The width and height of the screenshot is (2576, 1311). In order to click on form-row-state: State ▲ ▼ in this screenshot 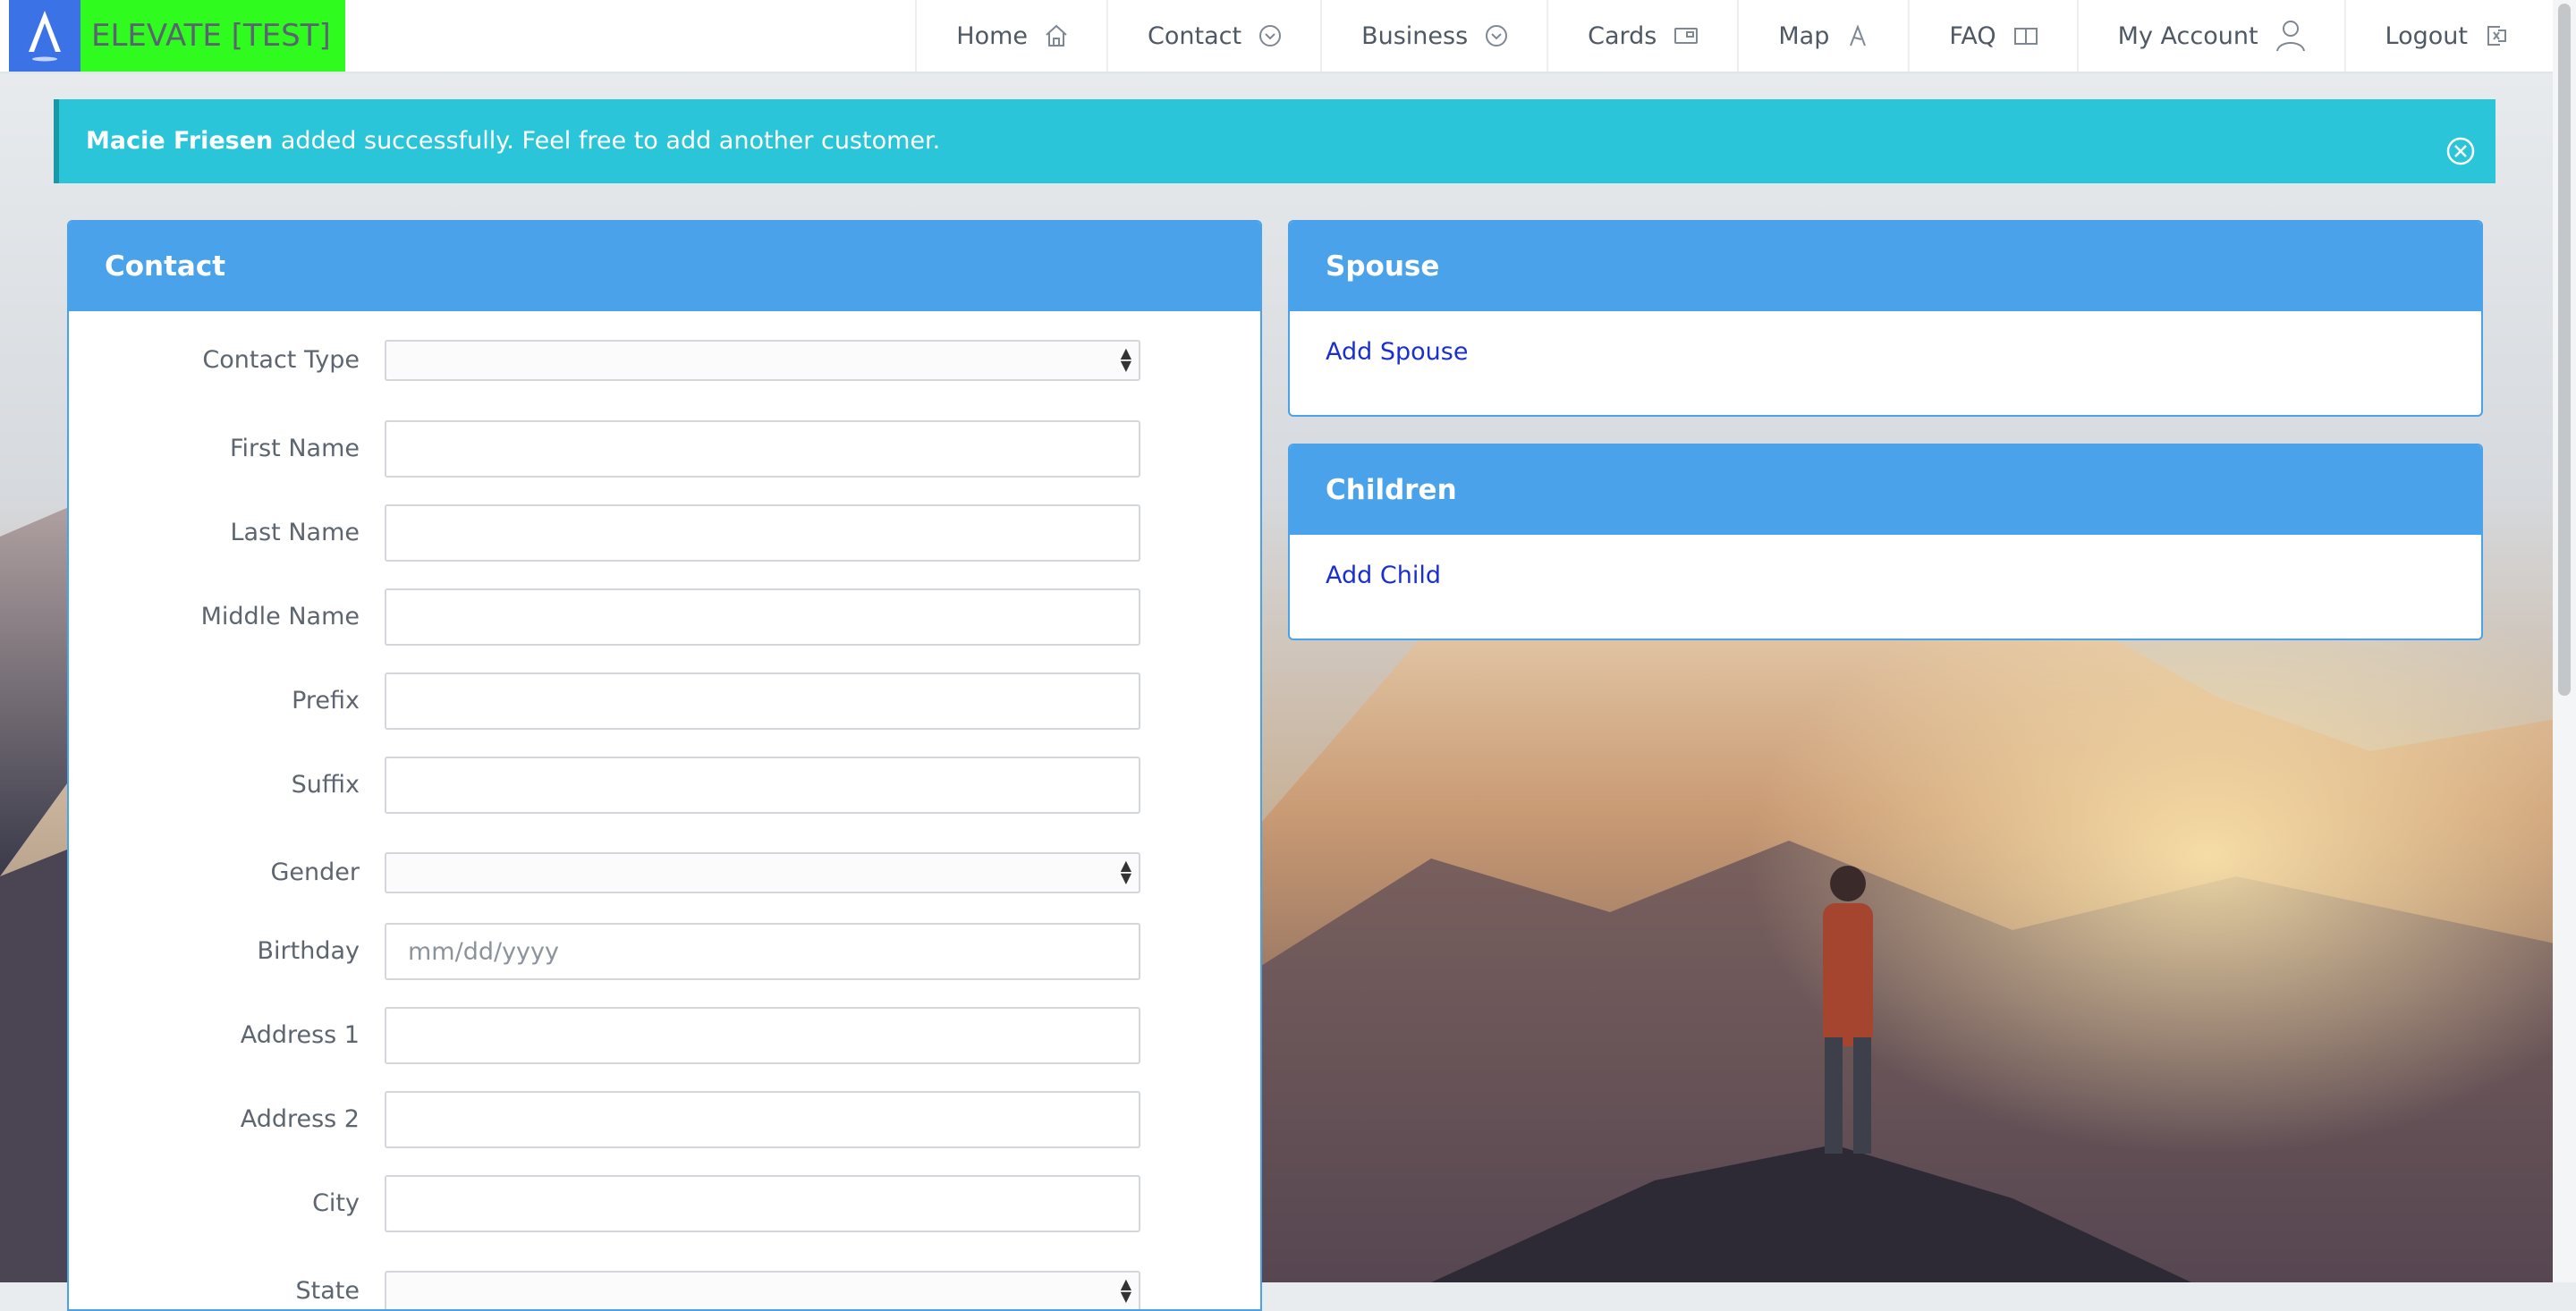, I will do `click(664, 1286)`.